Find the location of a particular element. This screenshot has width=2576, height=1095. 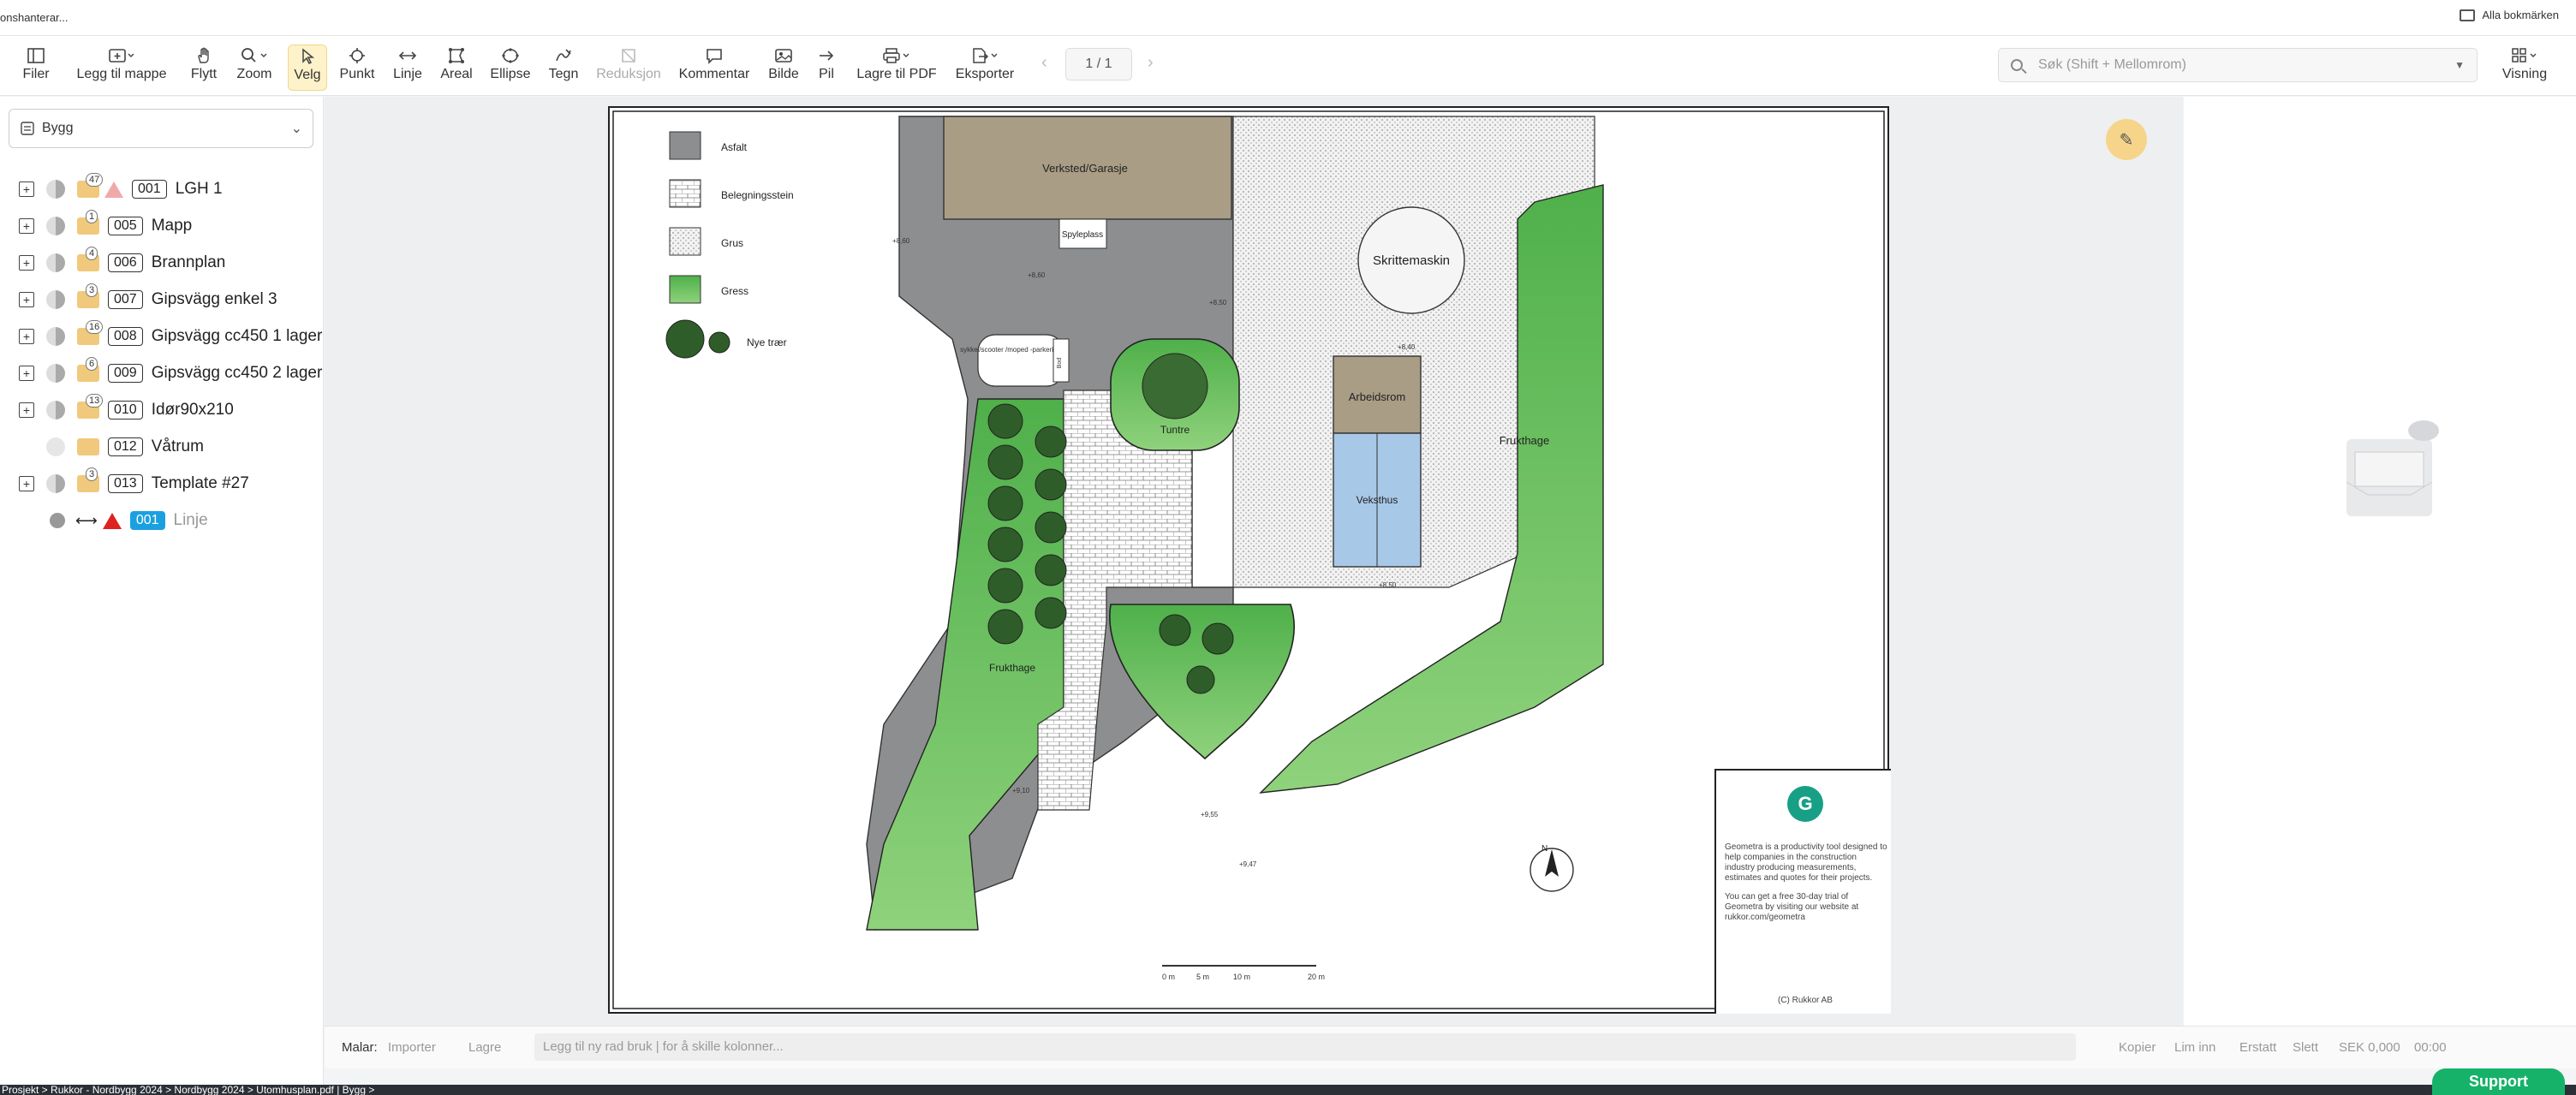

pencil-icon: ✎ is located at coordinates (2126, 140).